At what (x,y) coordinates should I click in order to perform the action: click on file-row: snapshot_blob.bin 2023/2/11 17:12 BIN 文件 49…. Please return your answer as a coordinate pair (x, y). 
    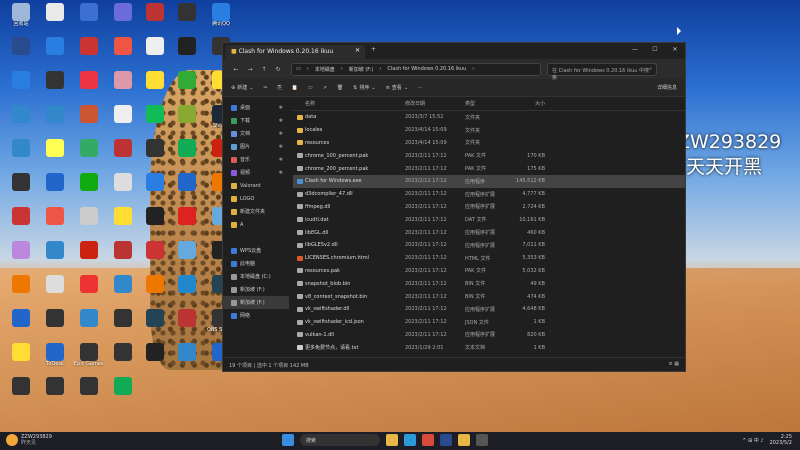
    Looking at the image, I should click on (489, 283).